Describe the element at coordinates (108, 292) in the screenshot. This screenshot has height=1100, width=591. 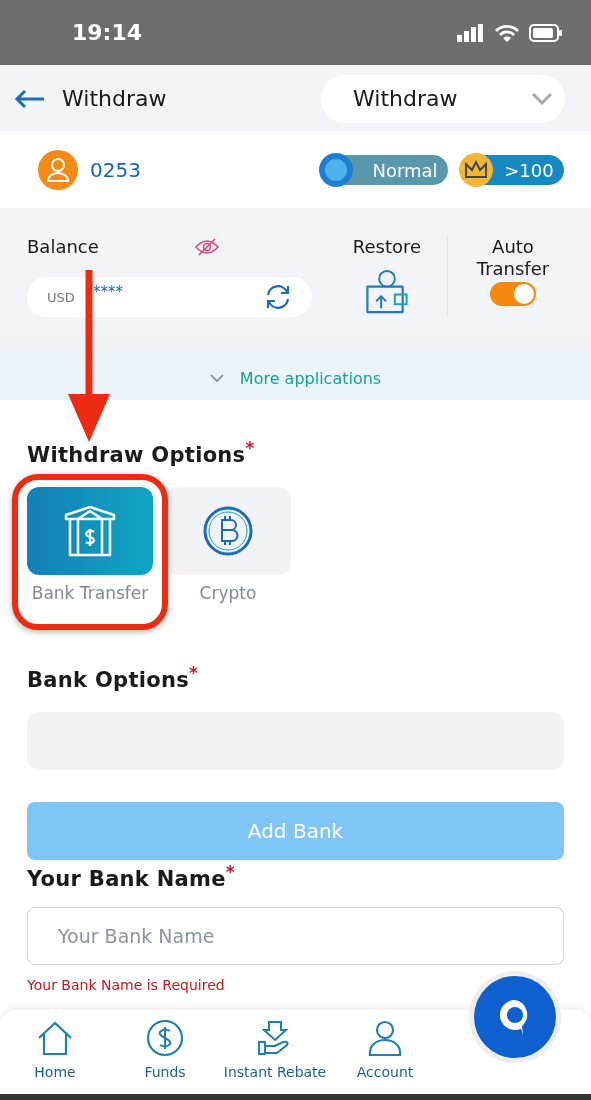
I see `balance-amount: ****` at that location.